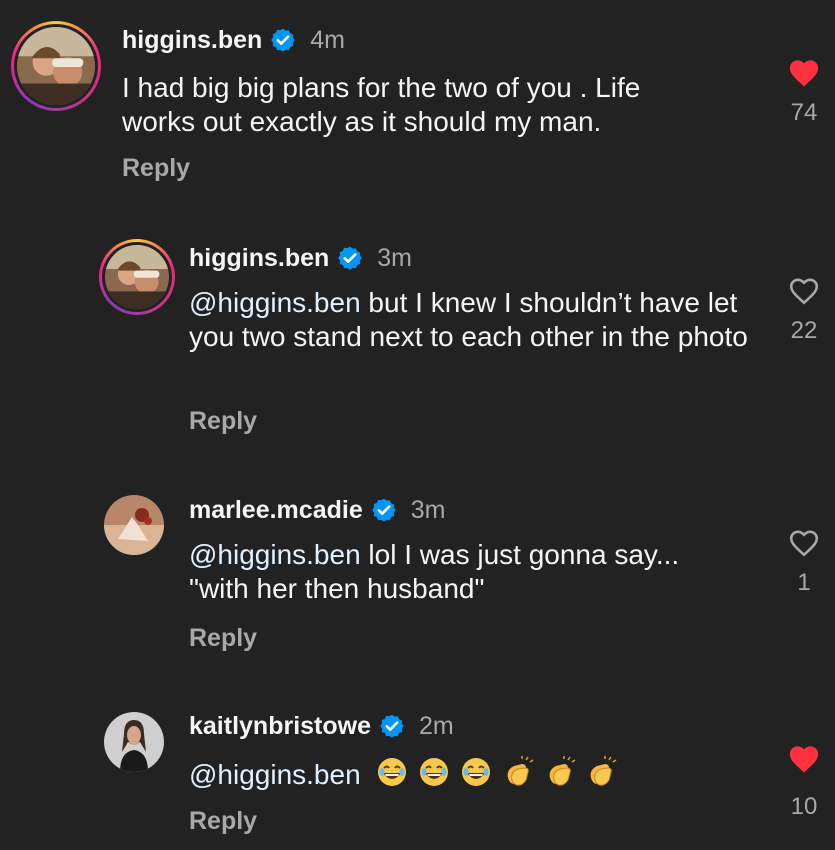  I want to click on timestamp: 2m, so click(436, 725).